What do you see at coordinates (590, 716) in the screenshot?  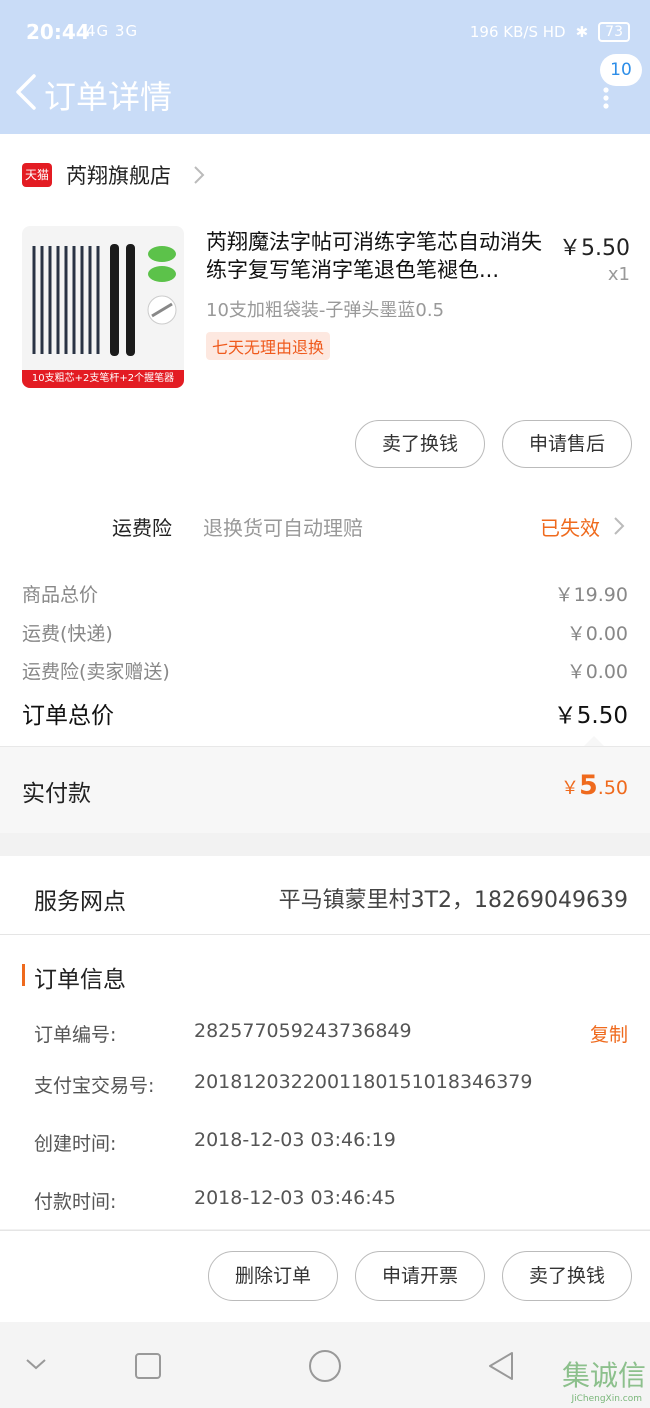 I see `order-total-value: ￥5.50` at bounding box center [590, 716].